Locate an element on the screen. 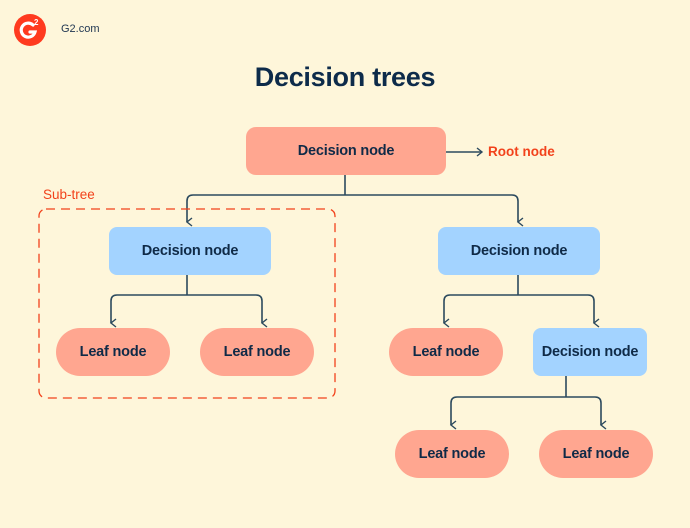 Image resolution: width=690 pixels, height=528 pixels. root-node-annotation: Root node is located at coordinates (521, 151).